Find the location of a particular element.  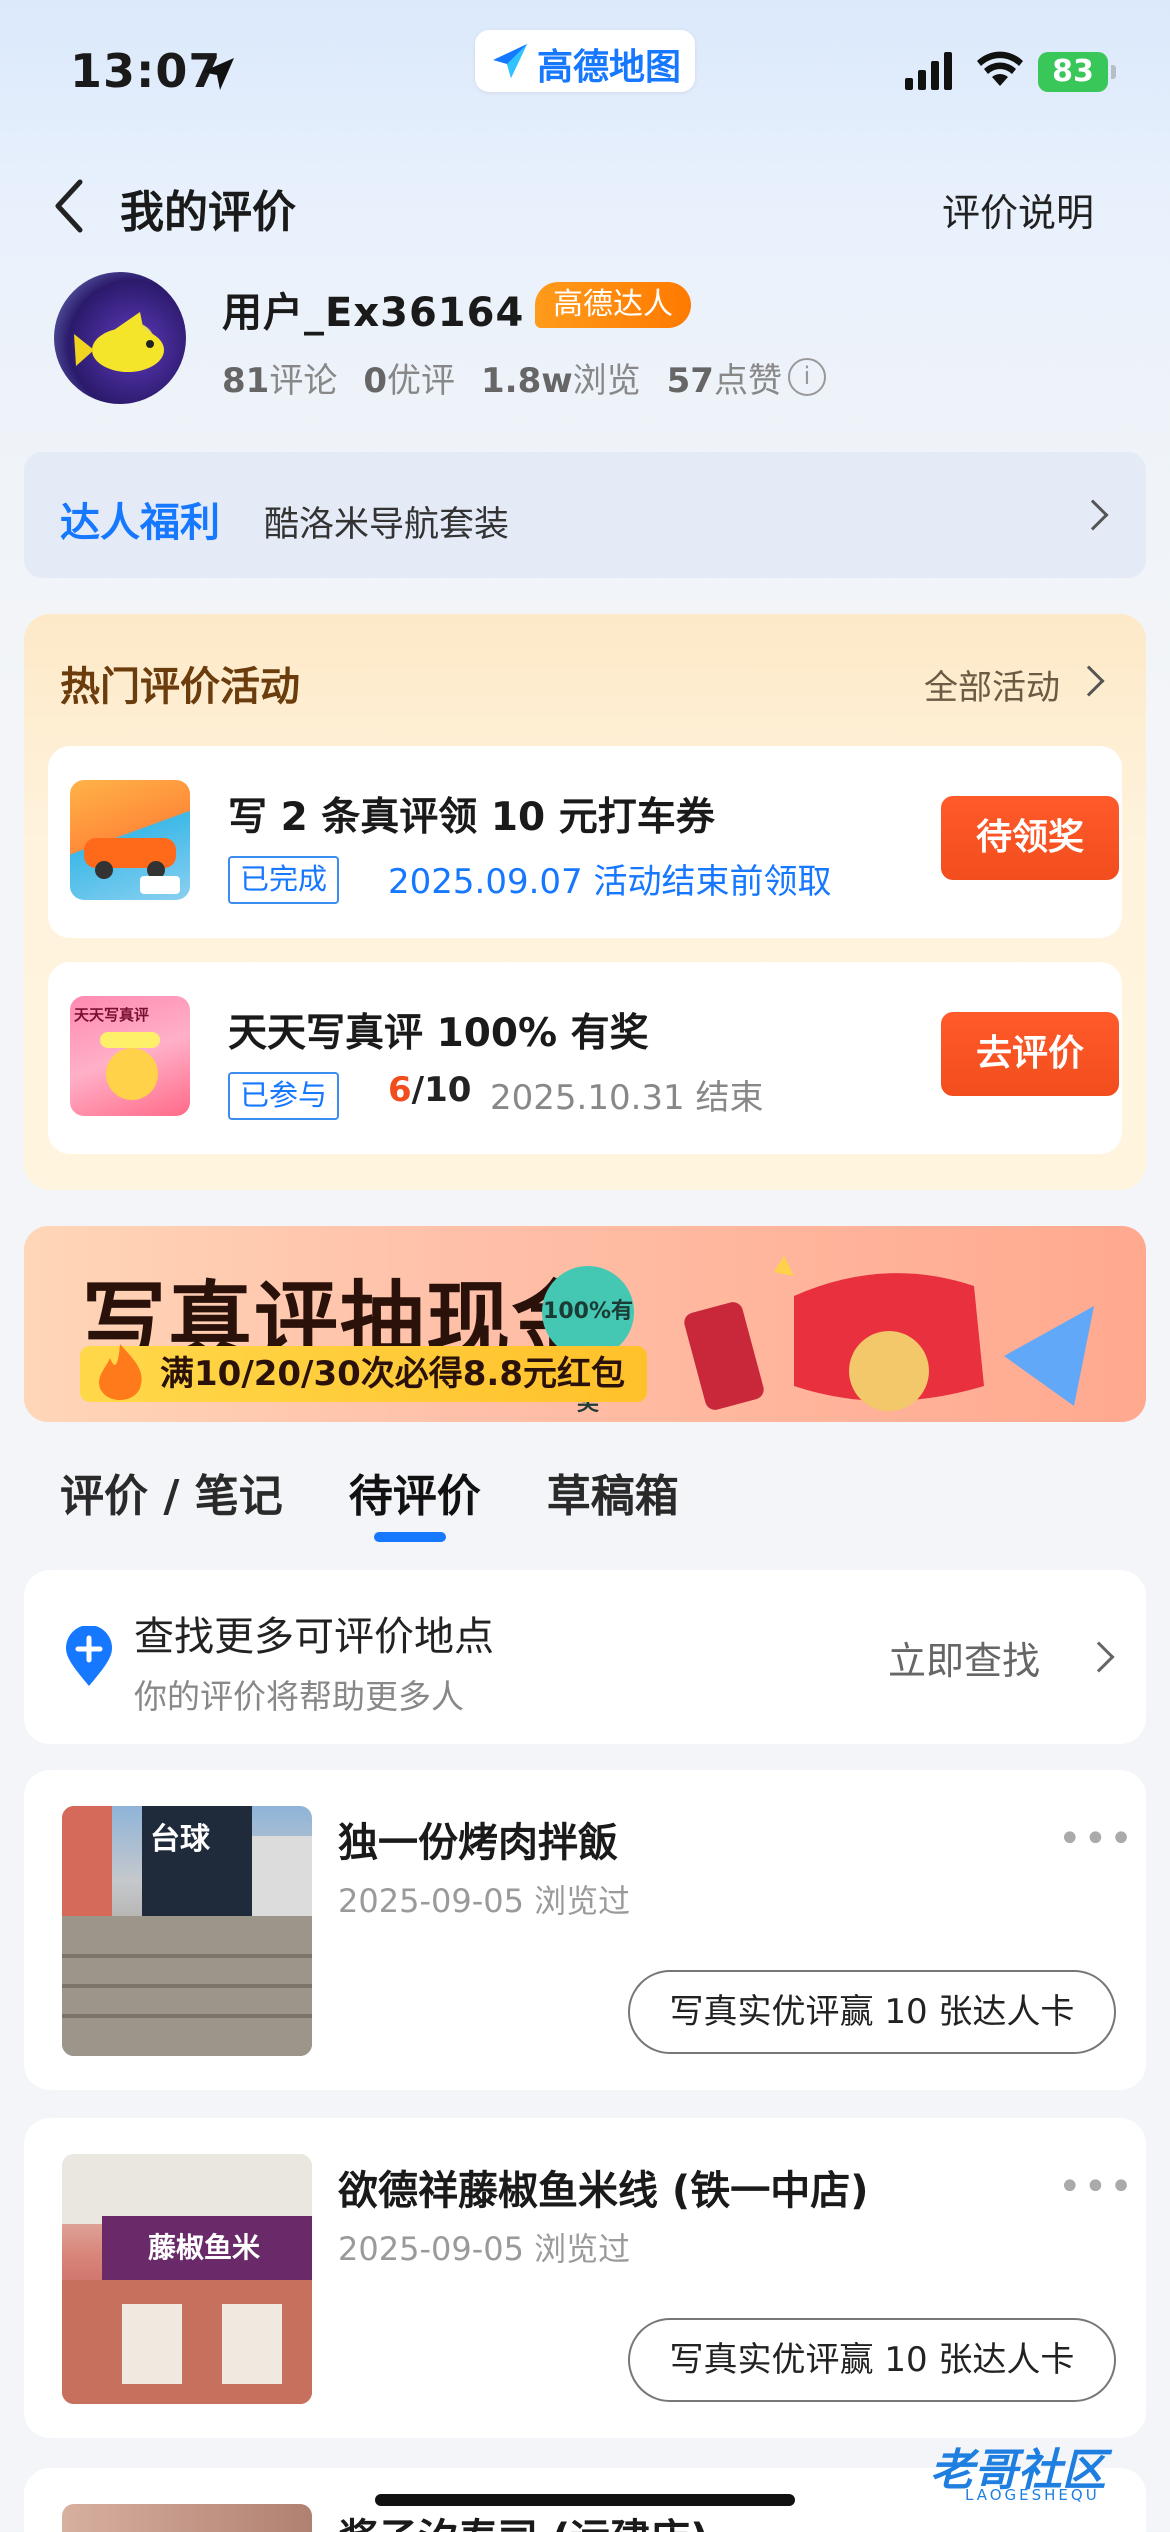

find-places-card: 查找更多可评价地点 你的评价将帮助更多人 立即查找 is located at coordinates (585, 1657).